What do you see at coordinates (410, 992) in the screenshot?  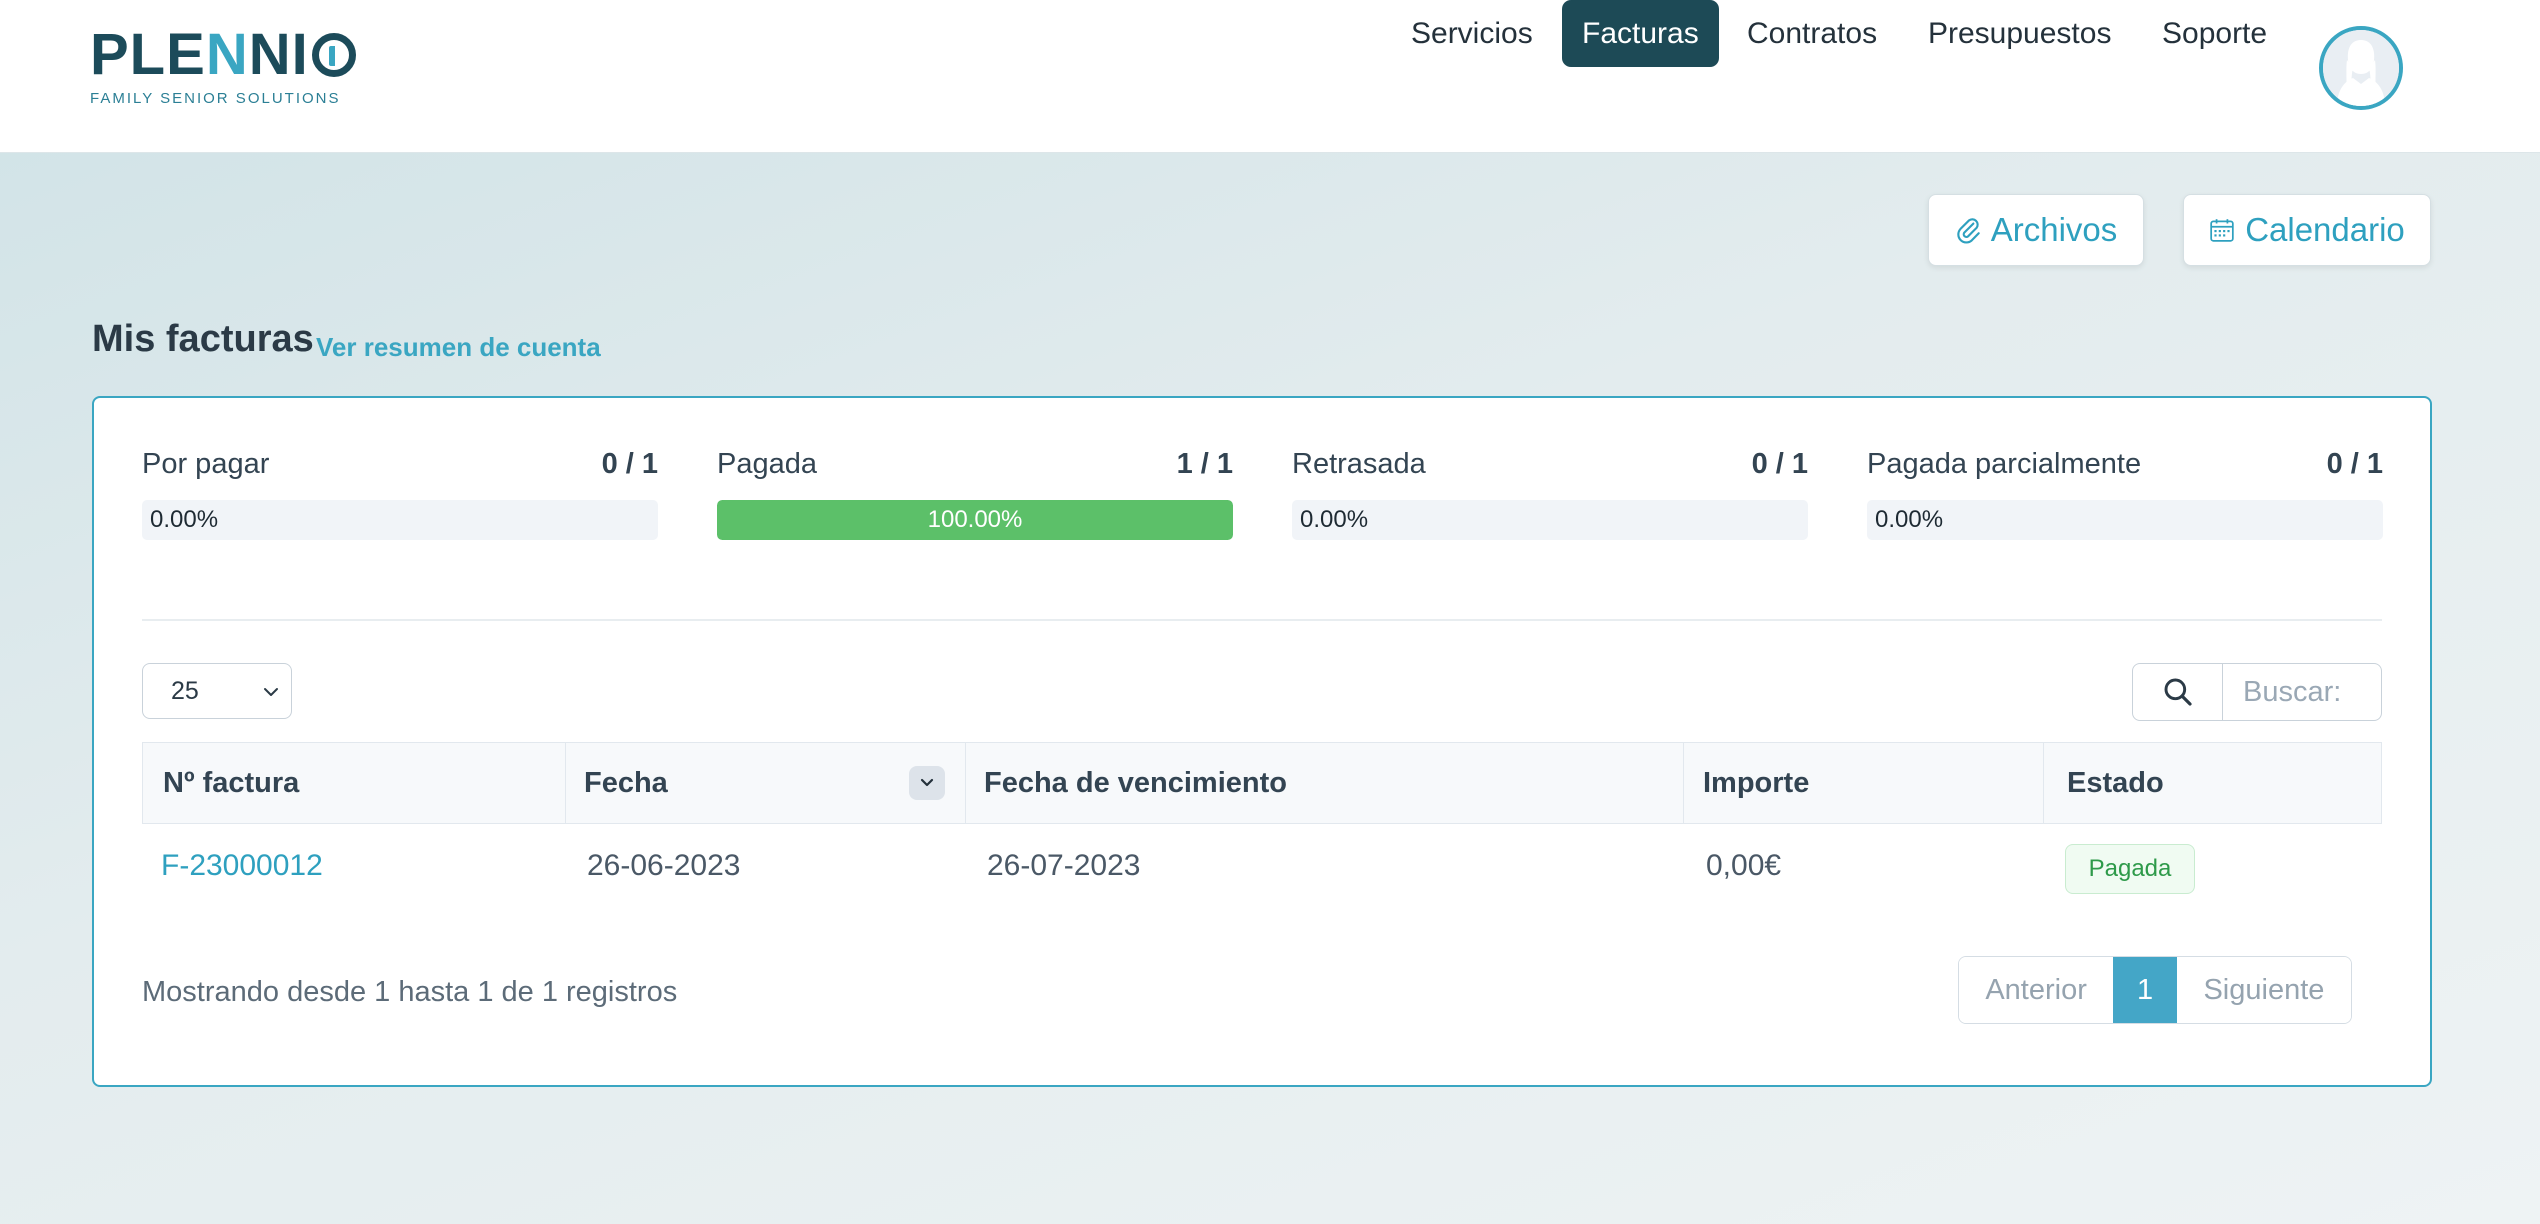 I see `table-info: Mostrando desde 1 hasta 1 de 1 registros` at bounding box center [410, 992].